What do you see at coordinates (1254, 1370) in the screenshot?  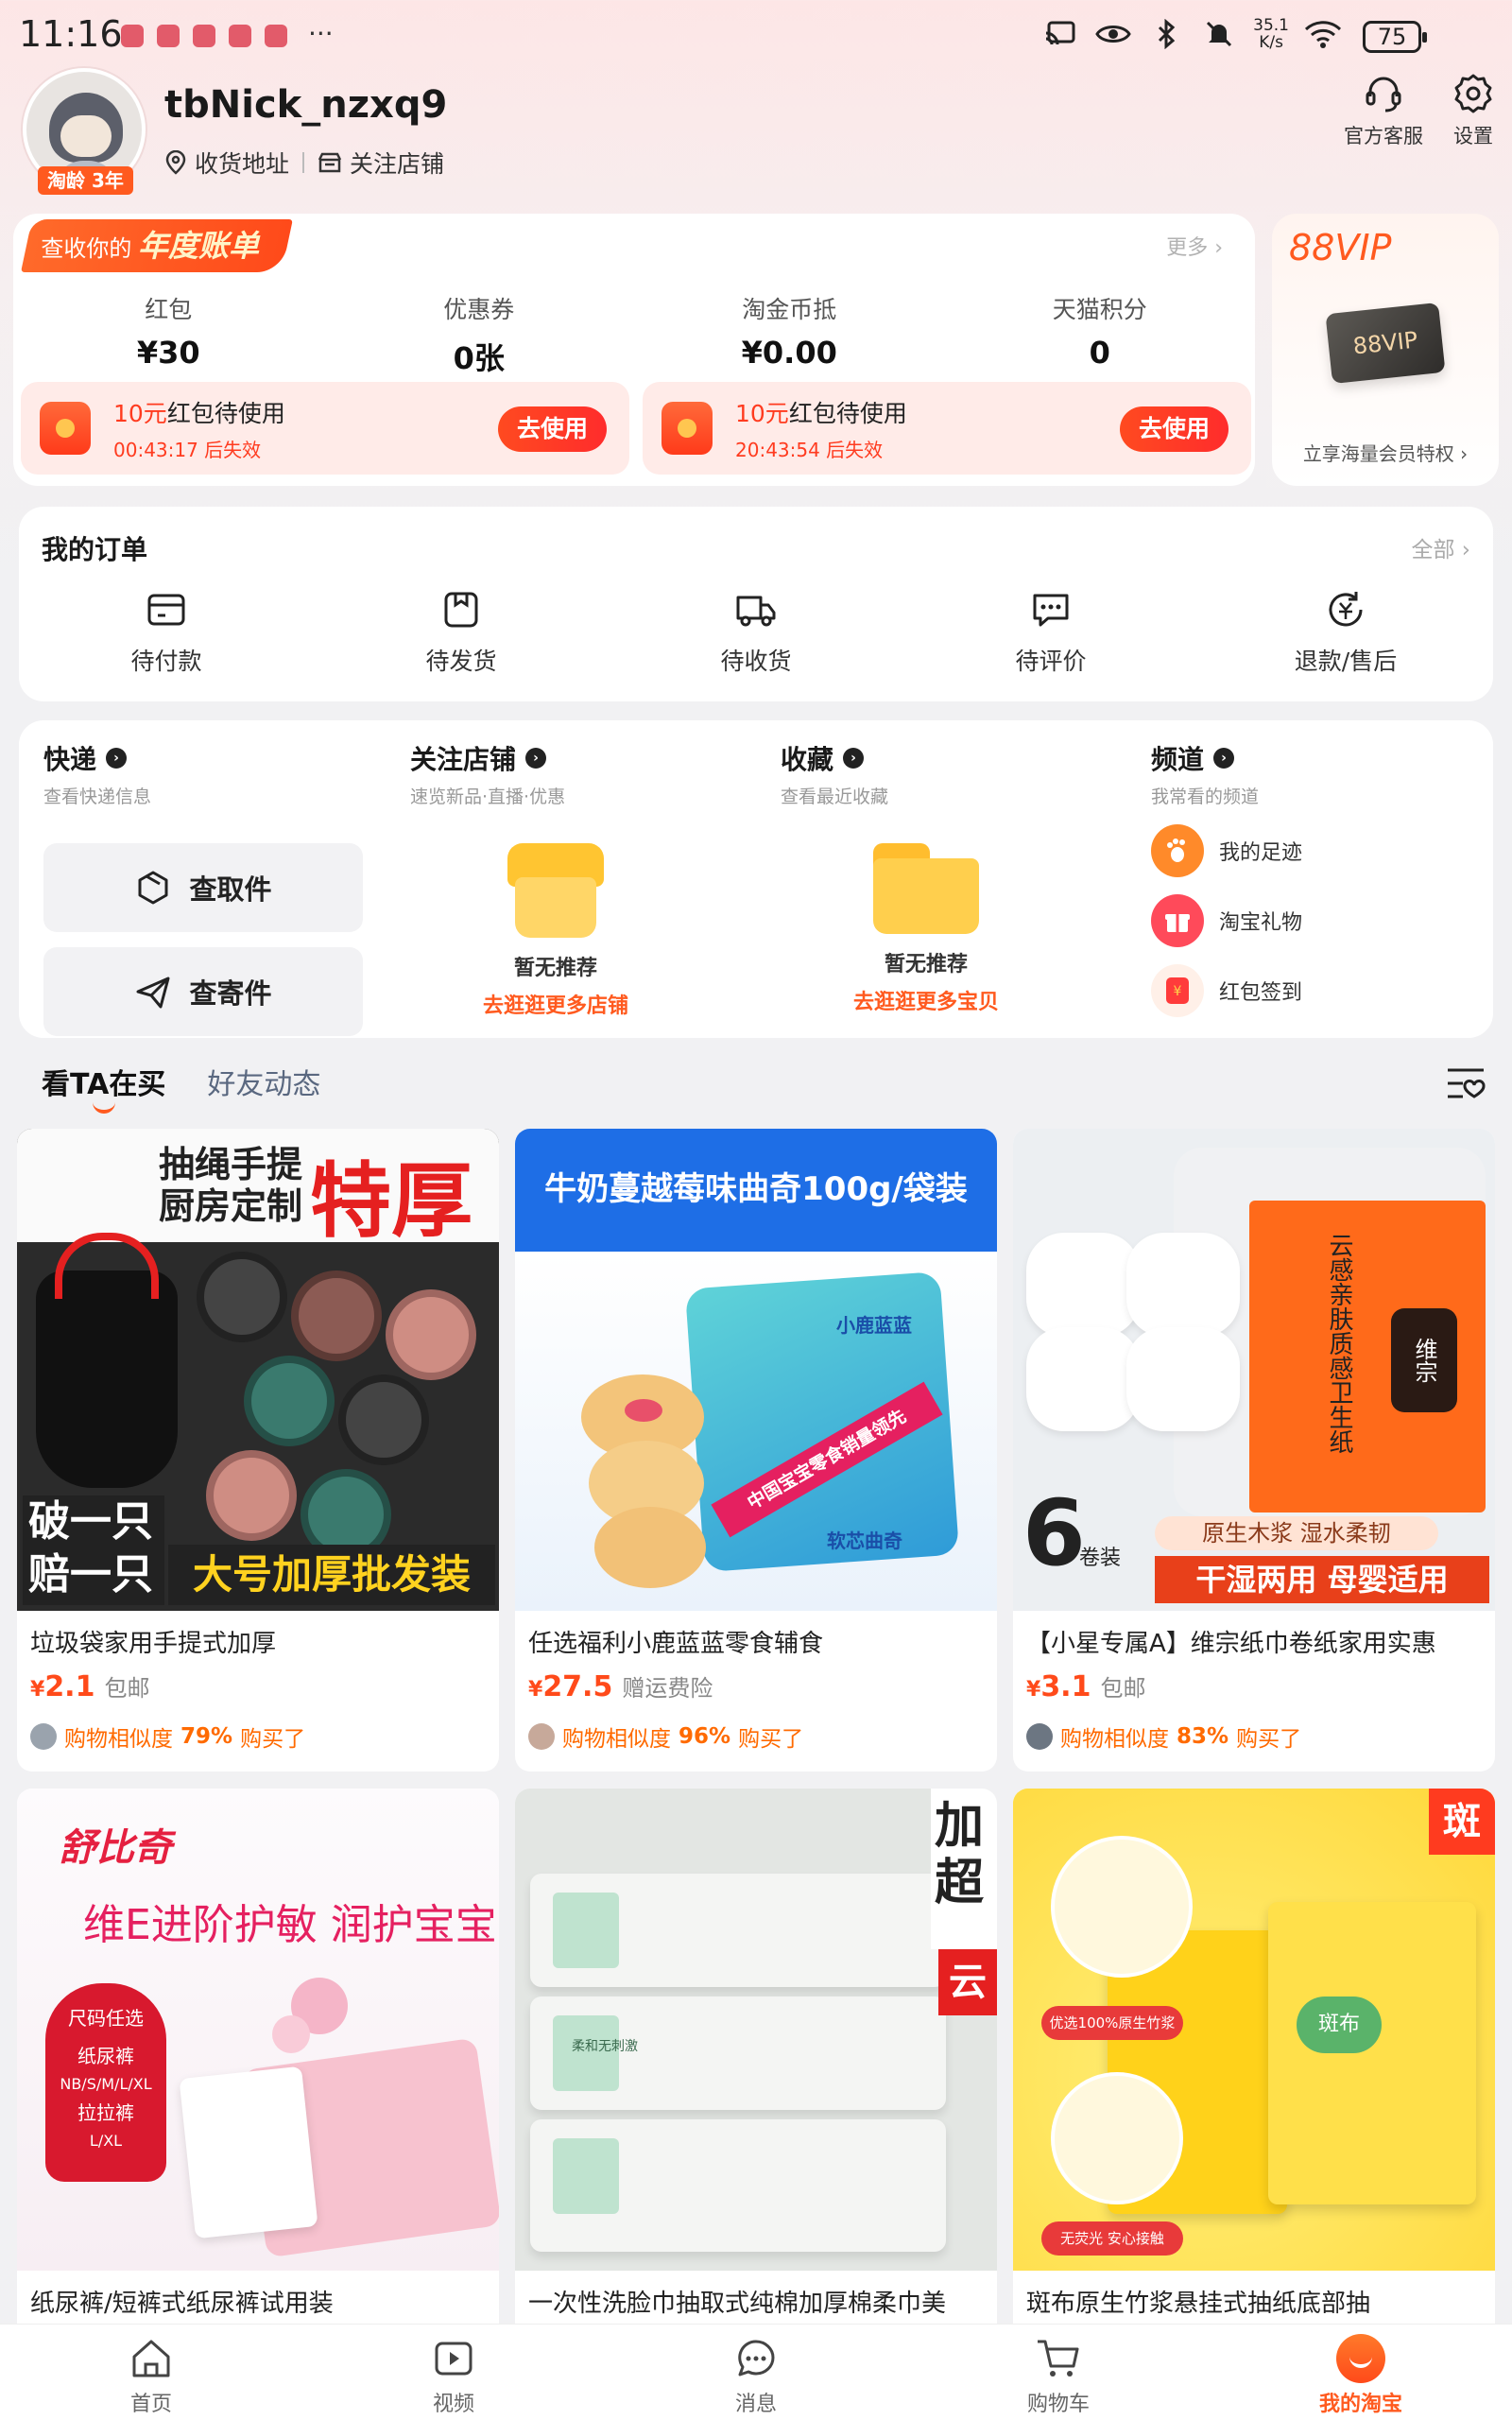 I see `product-image: 云感亲肤质感卫生纸 维宗 6 卷装 原生木浆 湿水柔韧 干湿两用 母婴适用` at bounding box center [1254, 1370].